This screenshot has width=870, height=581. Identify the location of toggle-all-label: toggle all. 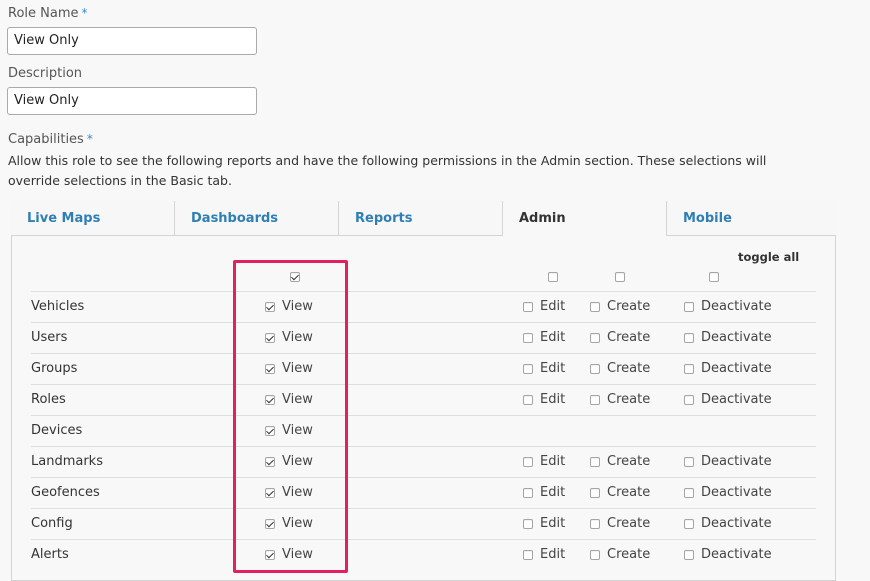
(769, 257).